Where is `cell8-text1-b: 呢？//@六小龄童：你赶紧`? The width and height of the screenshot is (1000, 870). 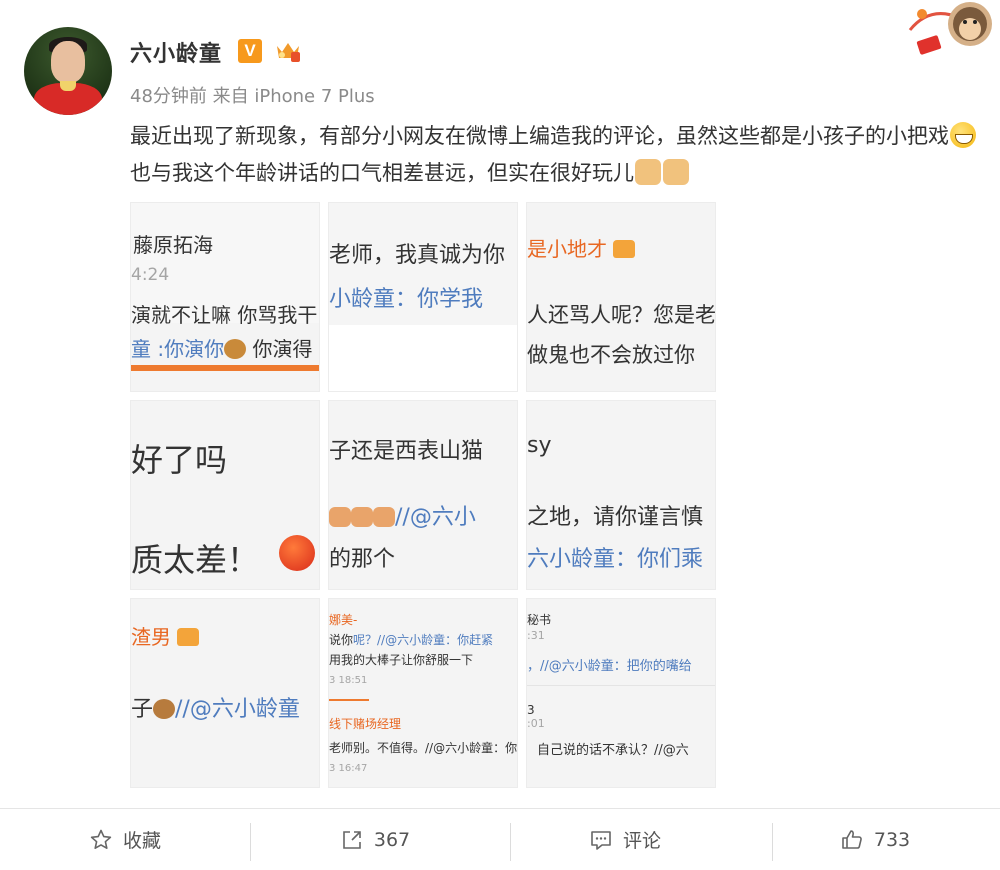 cell8-text1-b: 呢？//@六小龄童：你赶紧 is located at coordinates (423, 640).